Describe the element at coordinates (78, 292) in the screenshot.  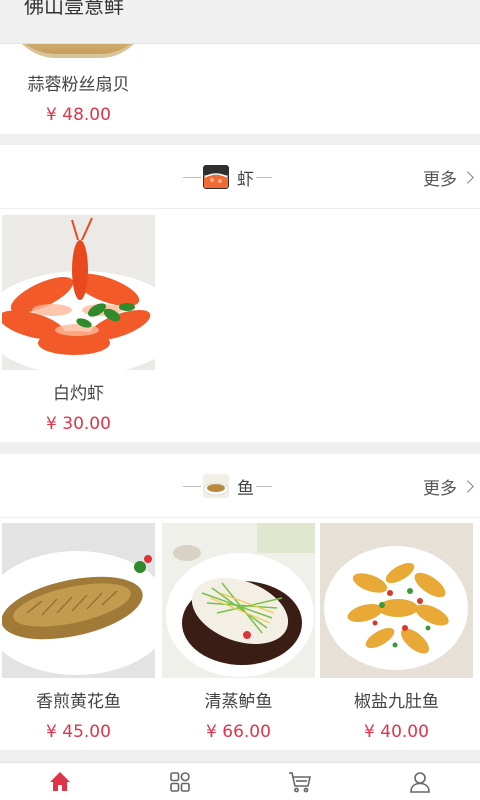
I see `product-image-shrimp` at that location.